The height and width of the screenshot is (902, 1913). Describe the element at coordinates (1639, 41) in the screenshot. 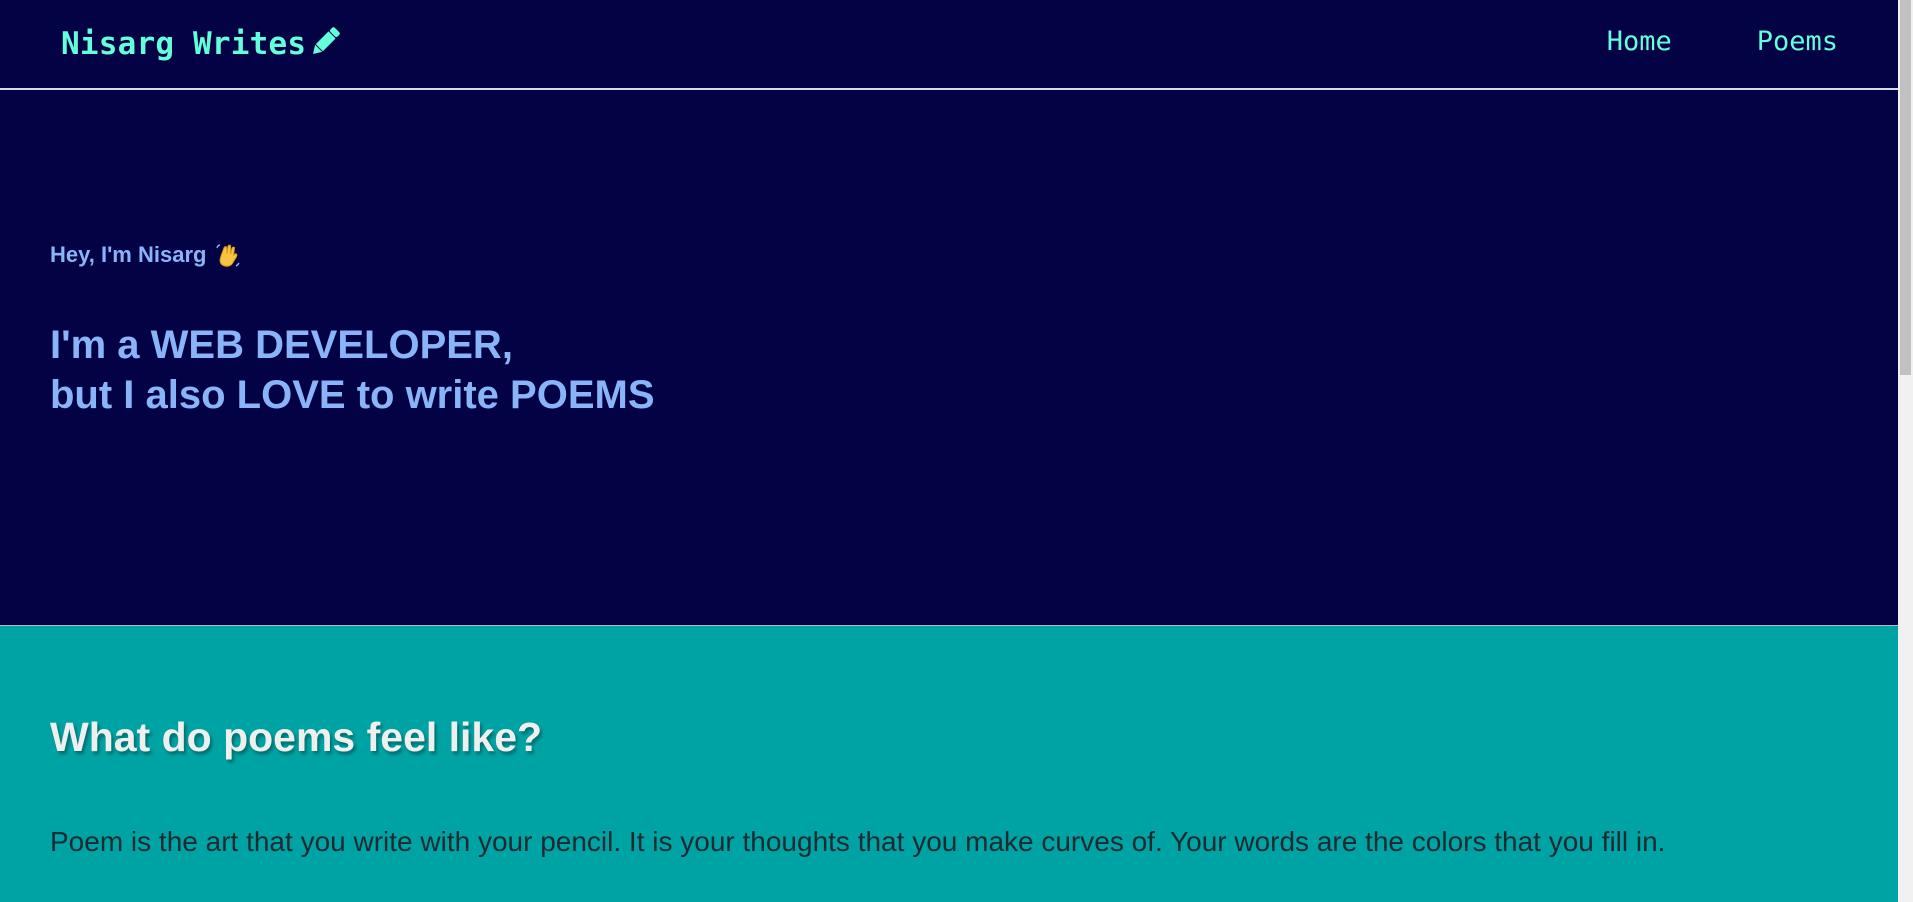

I see `nav-home-link: Home` at that location.